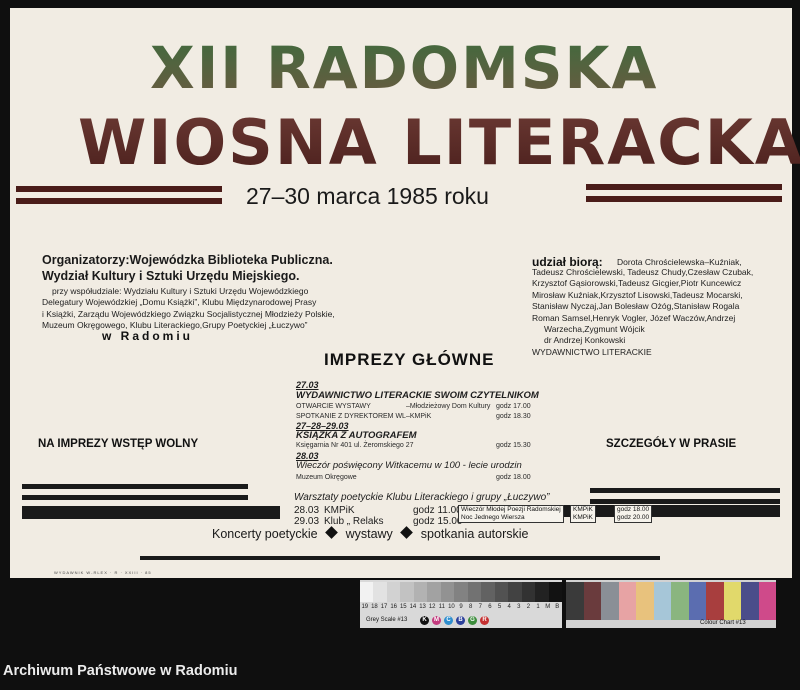 This screenshot has width=800, height=690. I want to click on main-events-title: IMPREZY GŁÓWNE, so click(409, 359).